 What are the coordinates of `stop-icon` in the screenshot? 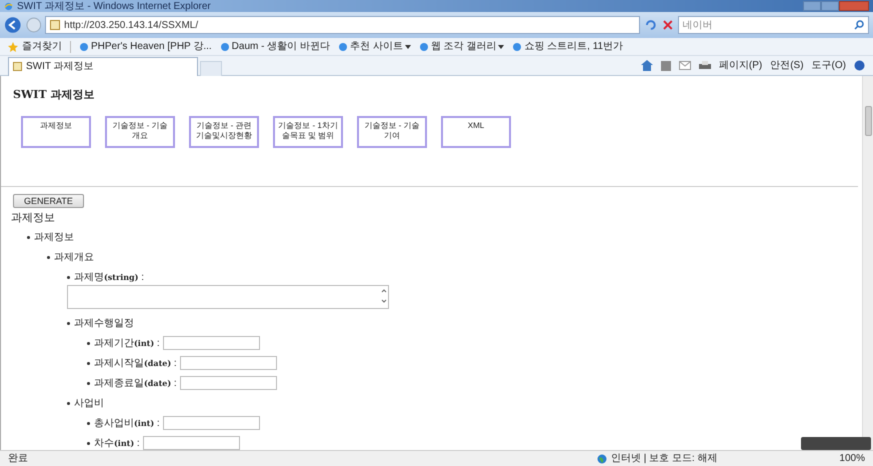 It's located at (668, 25).